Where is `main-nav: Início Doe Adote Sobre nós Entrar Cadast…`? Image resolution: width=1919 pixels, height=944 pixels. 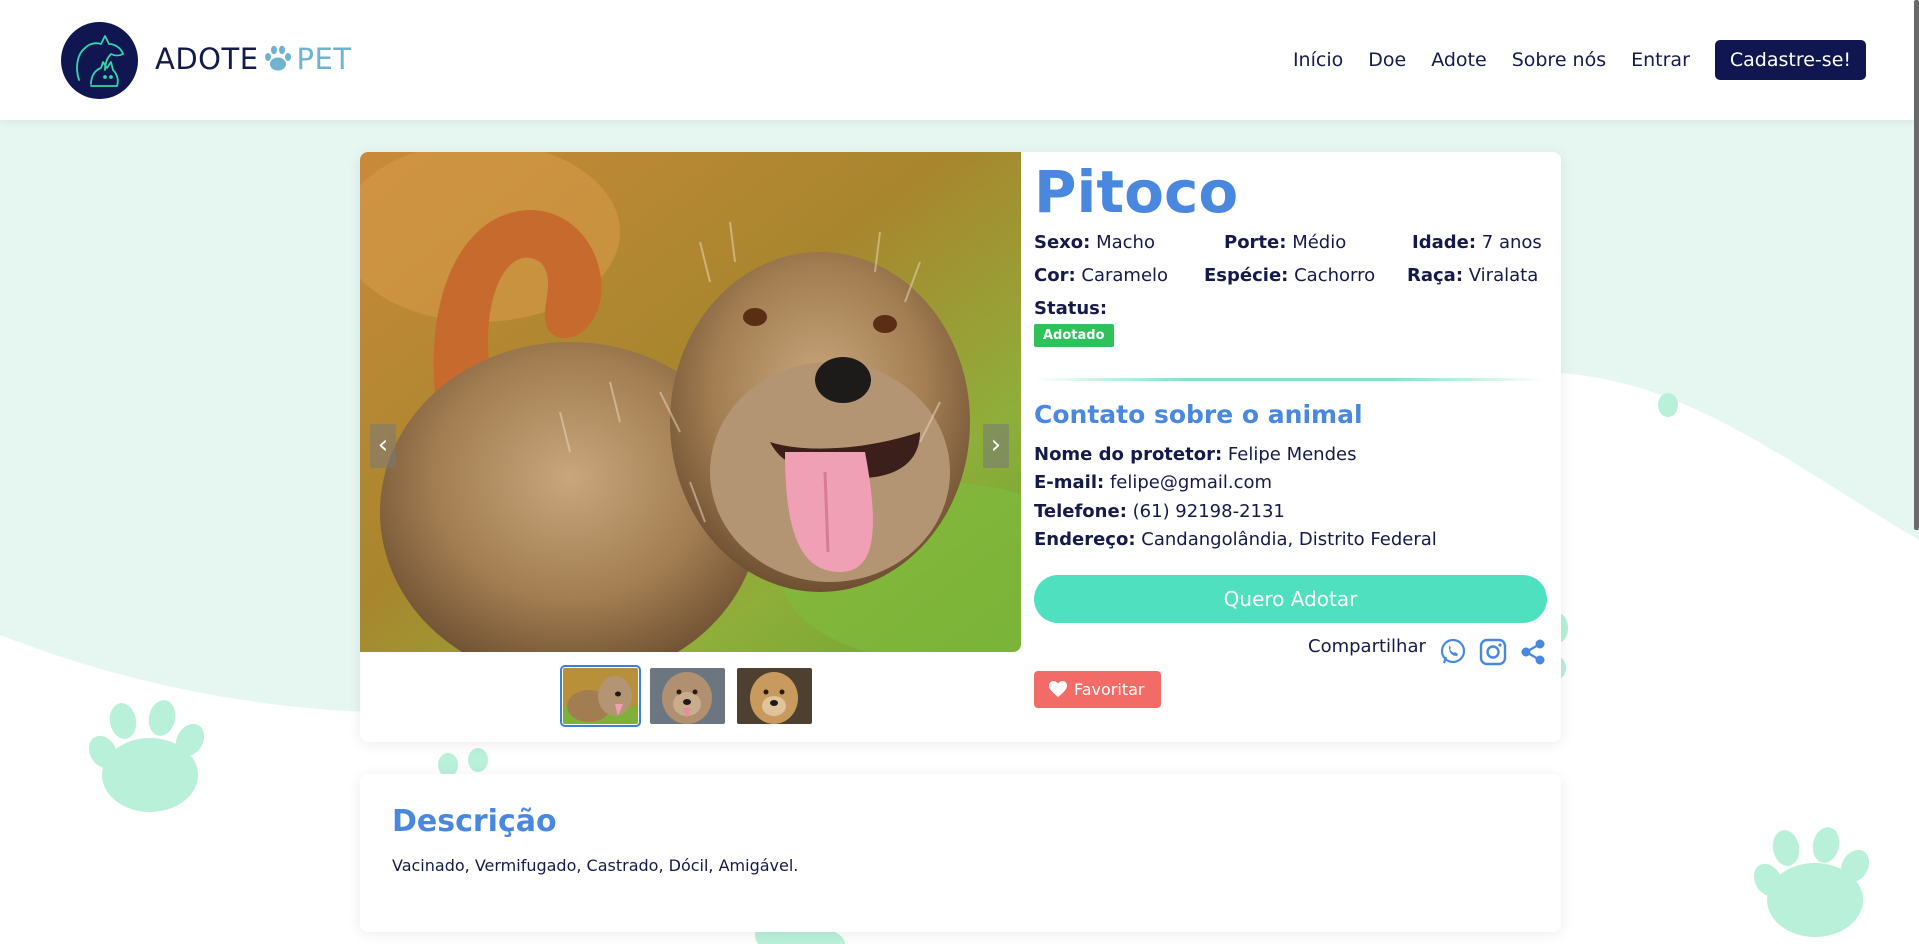
main-nav: Início Doe Adote Sobre nós Entrar Cadast… is located at coordinates (1567, 60).